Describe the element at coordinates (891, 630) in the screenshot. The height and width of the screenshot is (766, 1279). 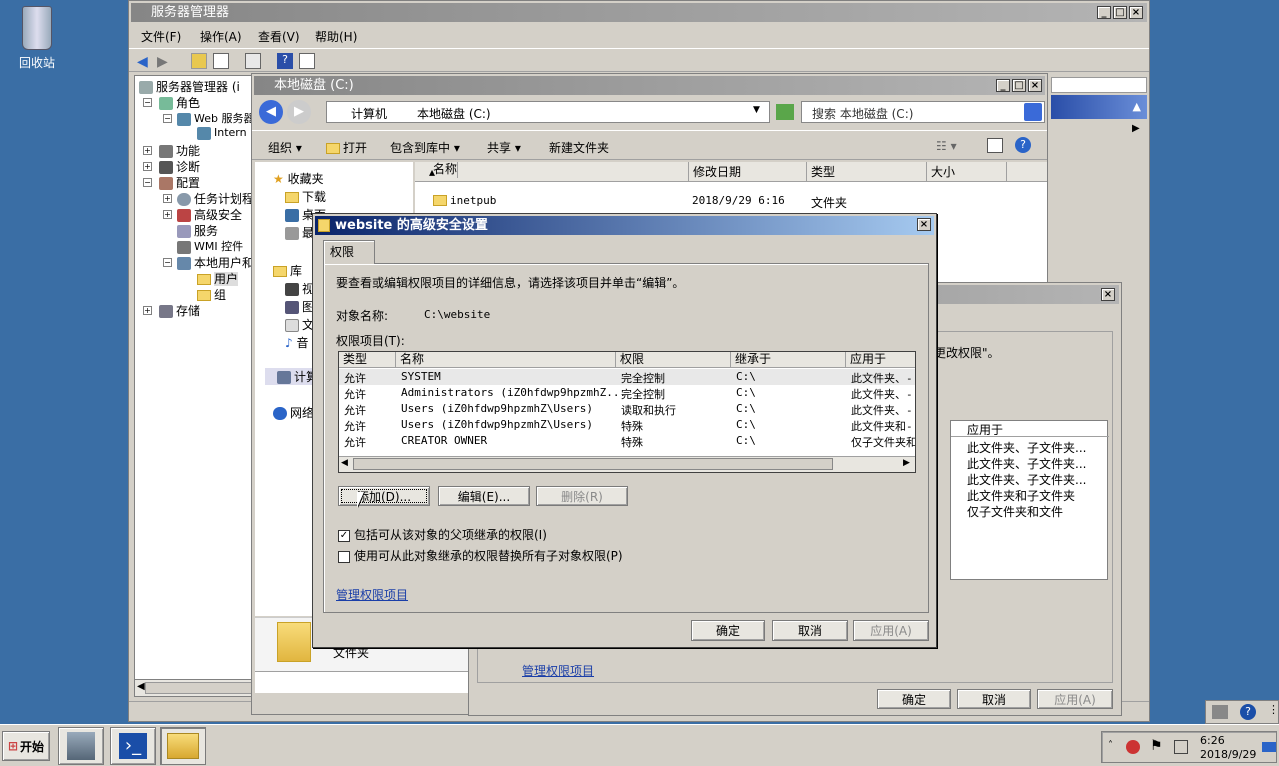
I see `apply-button: 应用(A)` at that location.